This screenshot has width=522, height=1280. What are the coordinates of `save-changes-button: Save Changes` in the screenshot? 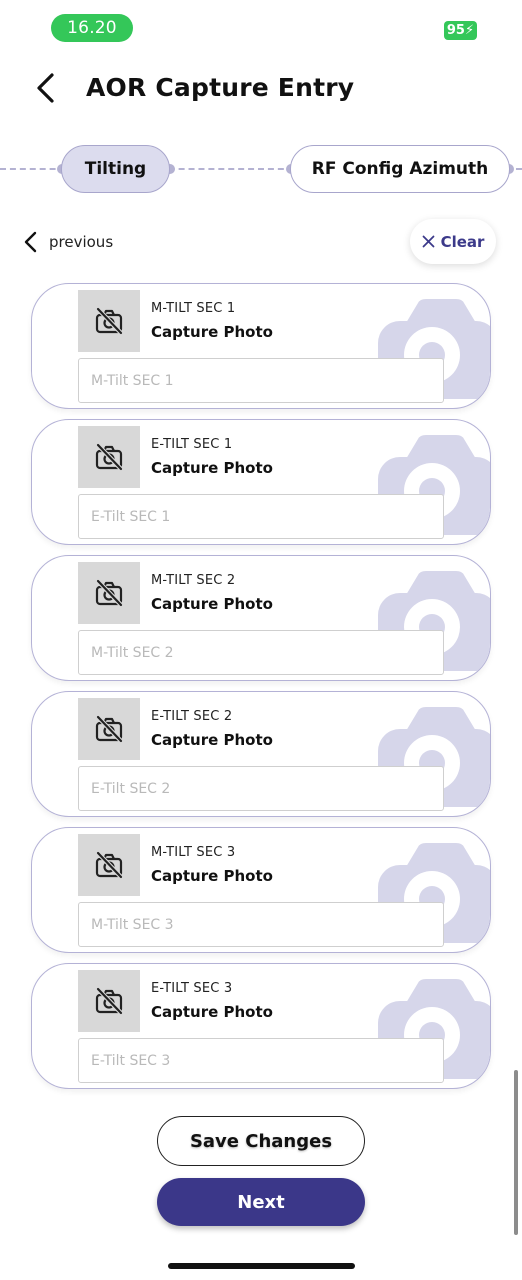 It's located at (261, 1141).